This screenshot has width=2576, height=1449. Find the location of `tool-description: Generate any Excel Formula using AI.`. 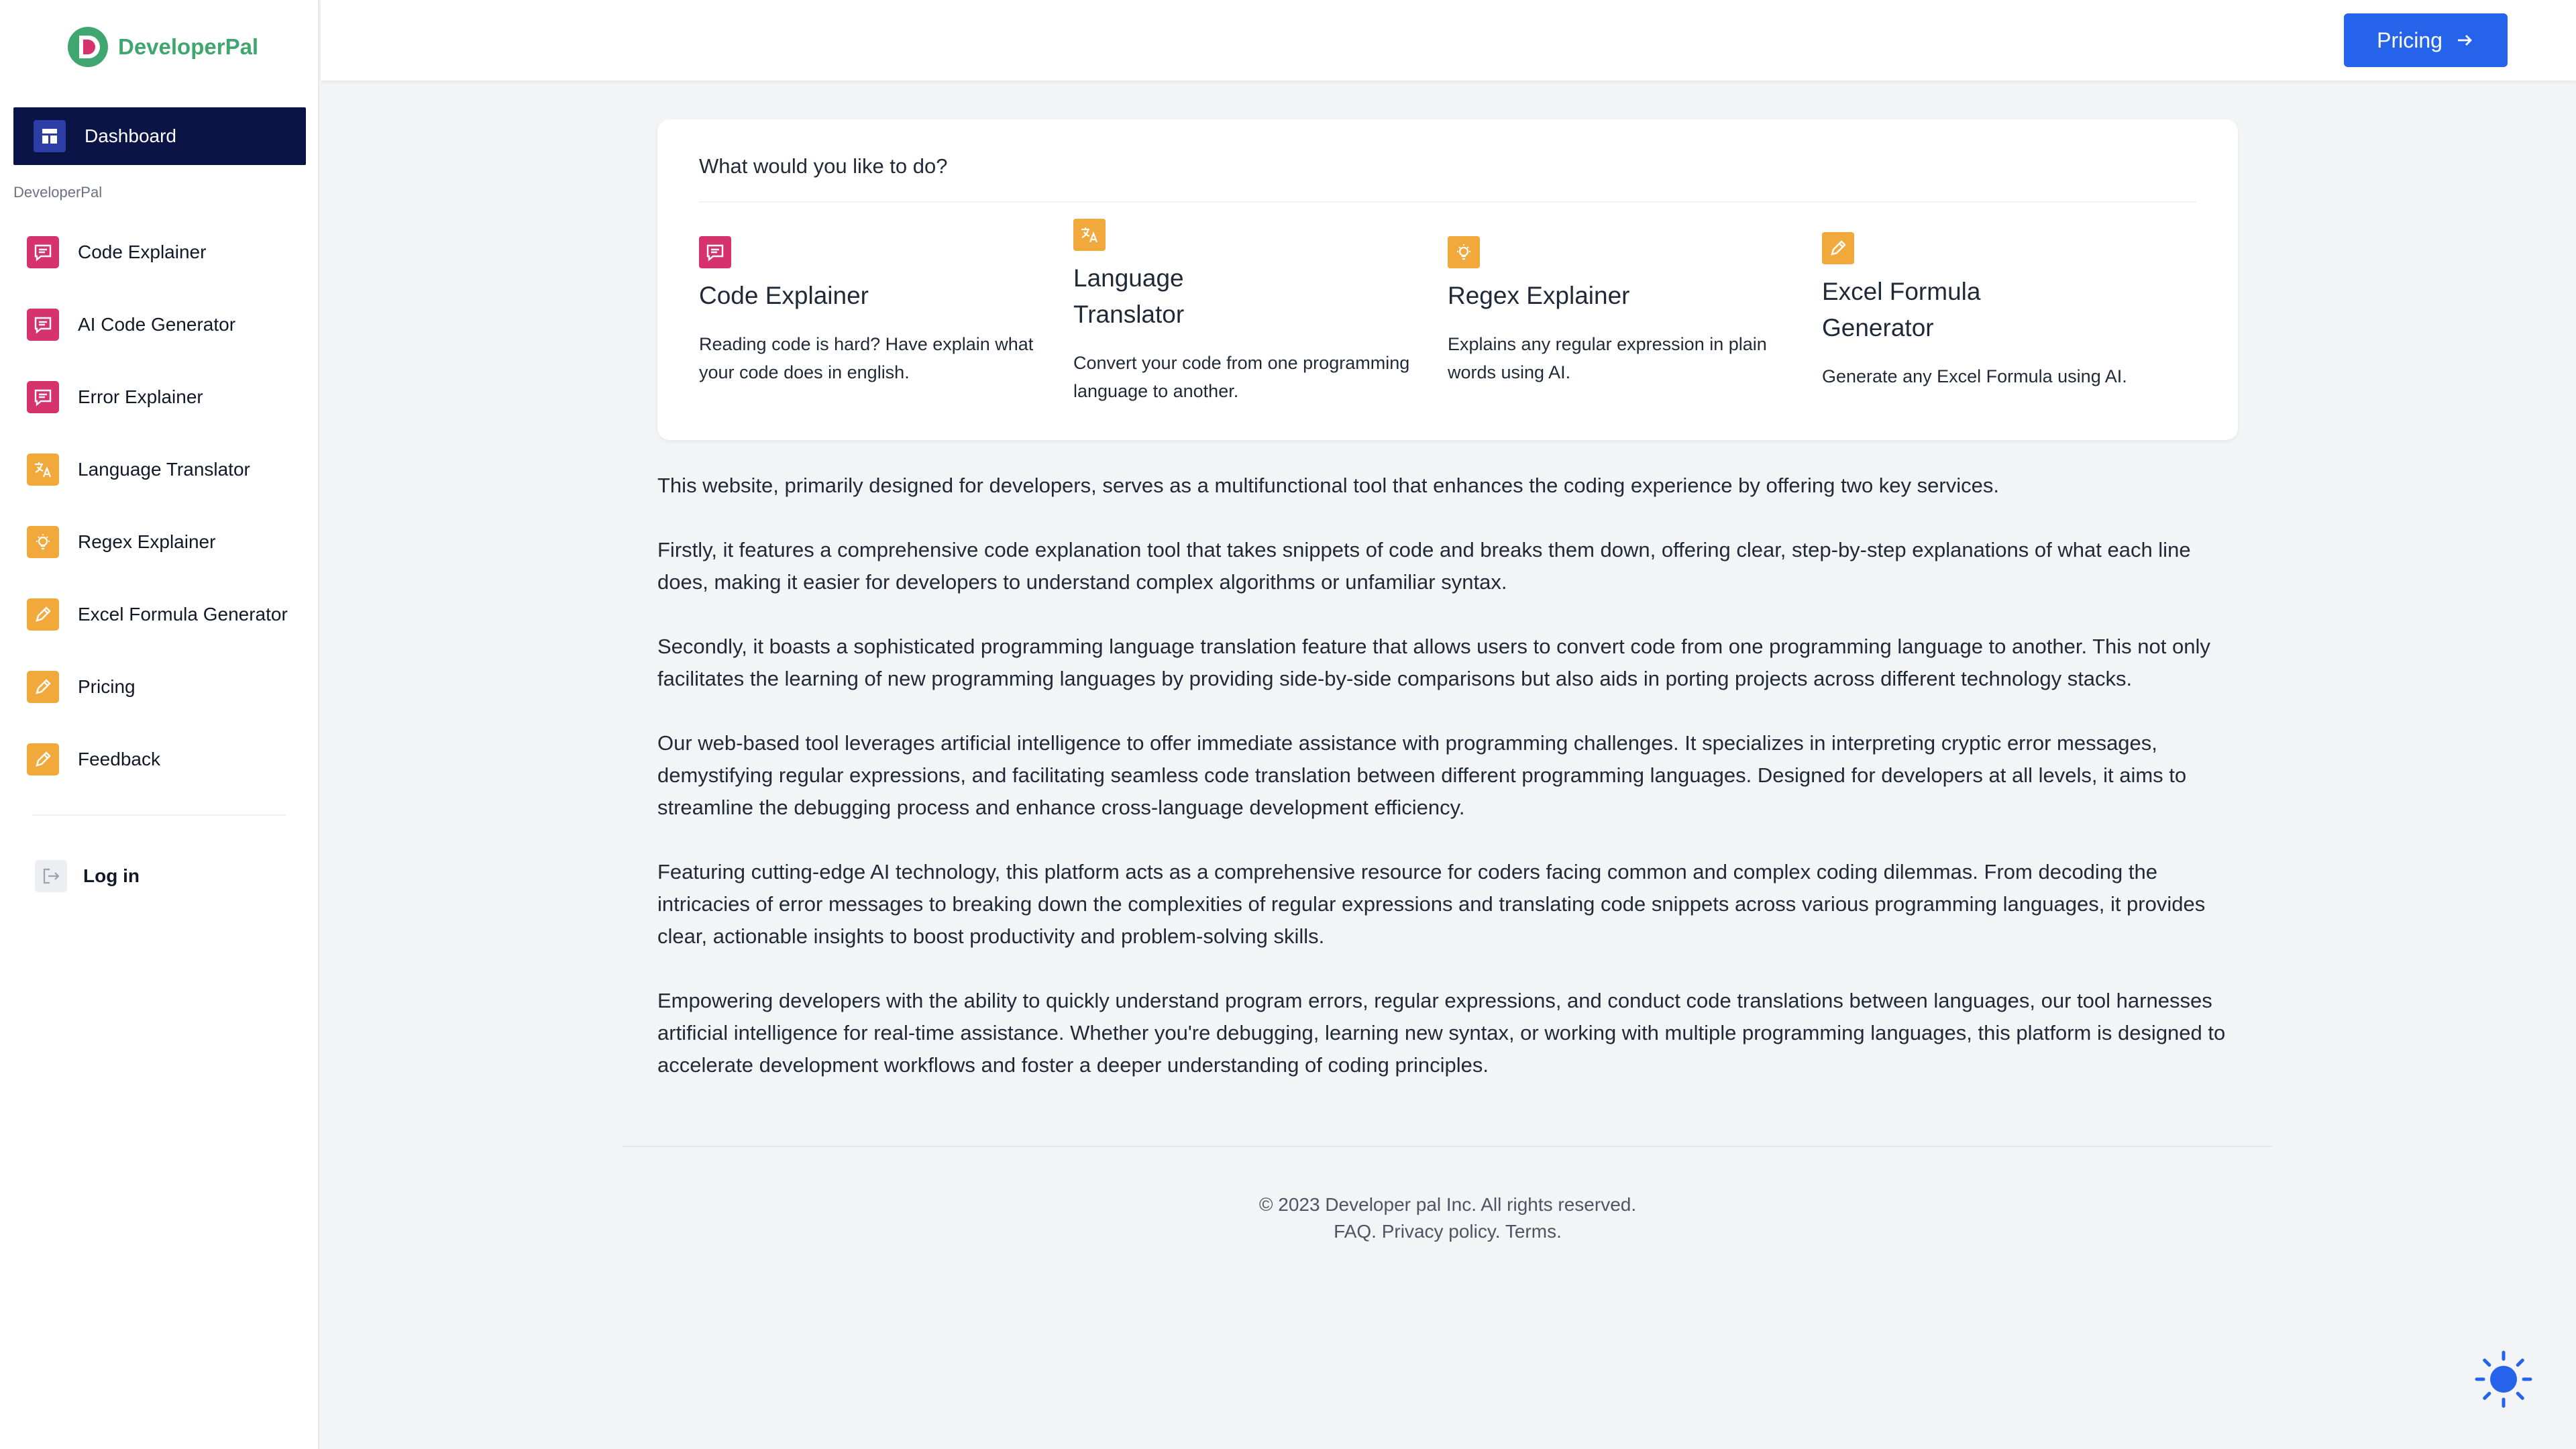

tool-description: Generate any Excel Formula using AI. is located at coordinates (1974, 376).